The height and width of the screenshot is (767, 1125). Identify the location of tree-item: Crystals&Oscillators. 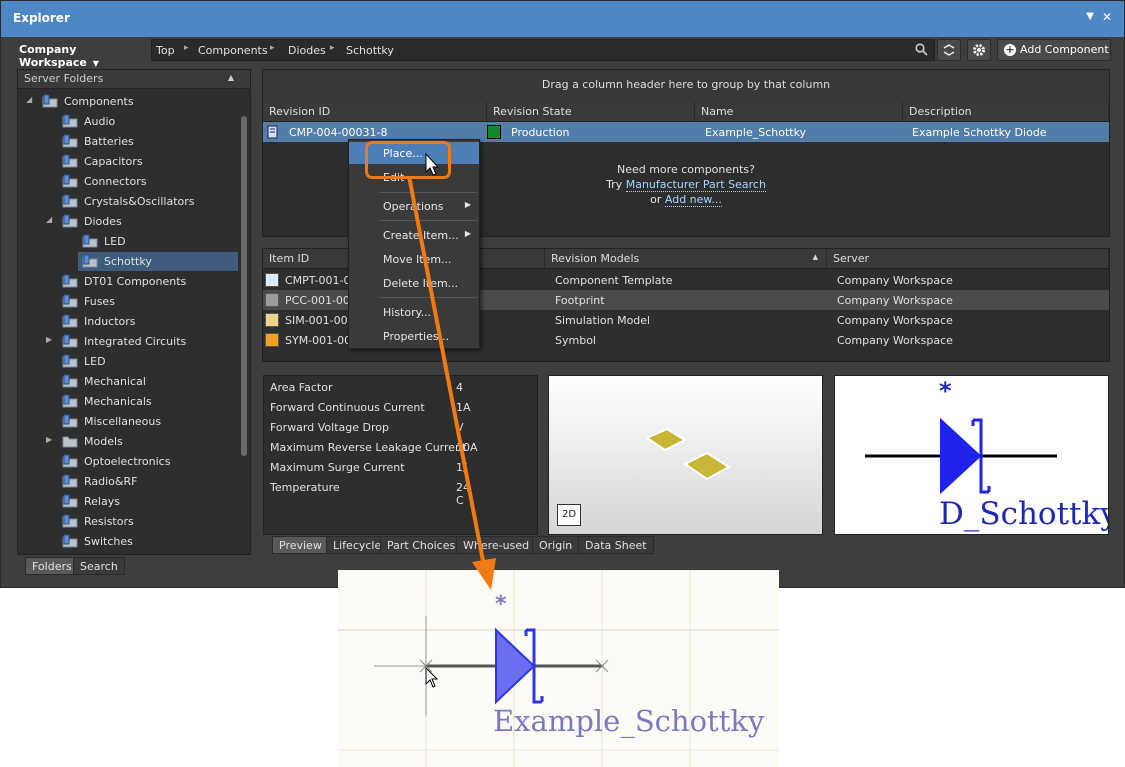
(128, 201).